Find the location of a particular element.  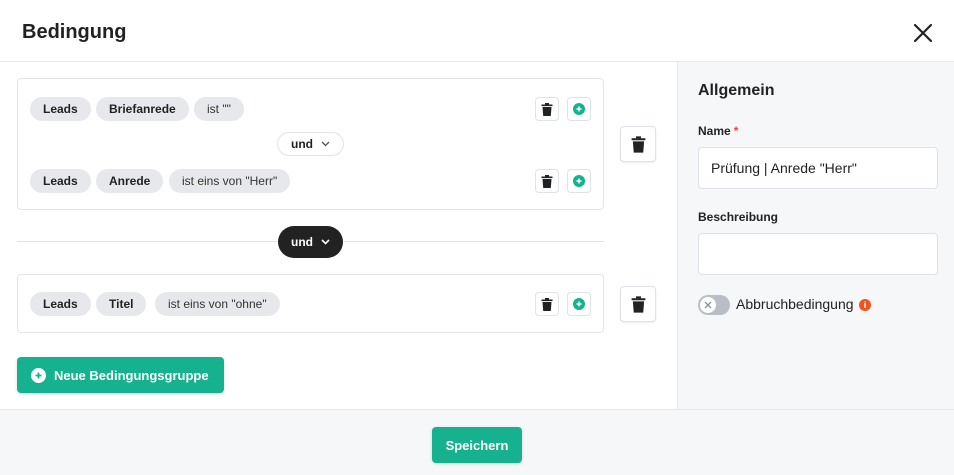

x-icon is located at coordinates (708, 305).